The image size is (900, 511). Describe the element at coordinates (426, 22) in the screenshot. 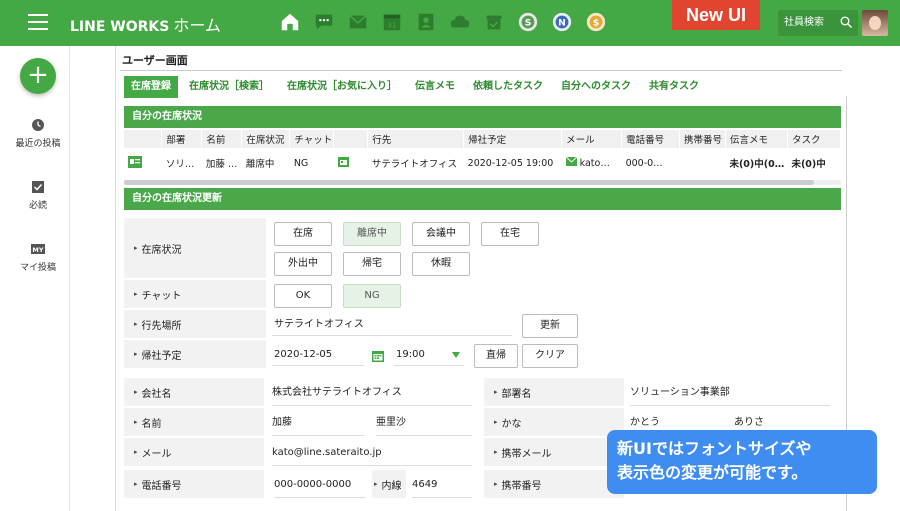

I see `contacts-icon` at that location.